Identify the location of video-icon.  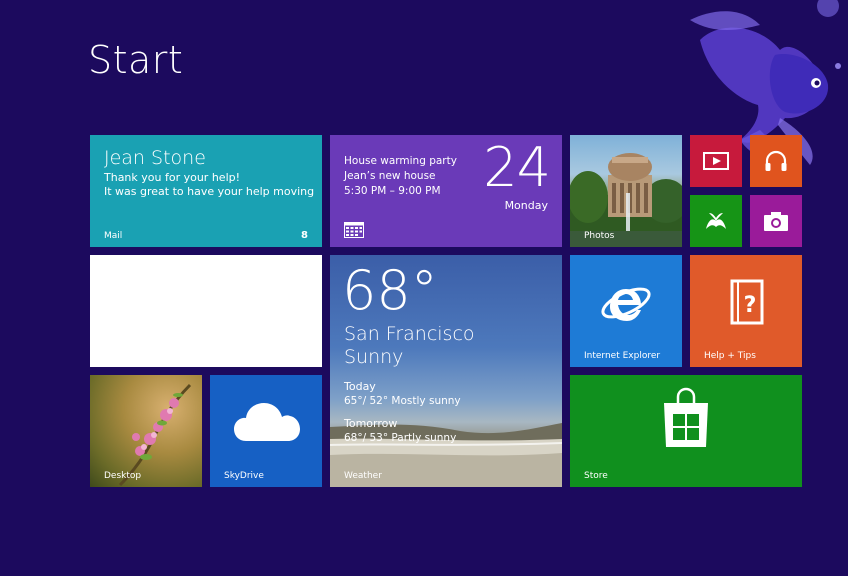
(716, 161).